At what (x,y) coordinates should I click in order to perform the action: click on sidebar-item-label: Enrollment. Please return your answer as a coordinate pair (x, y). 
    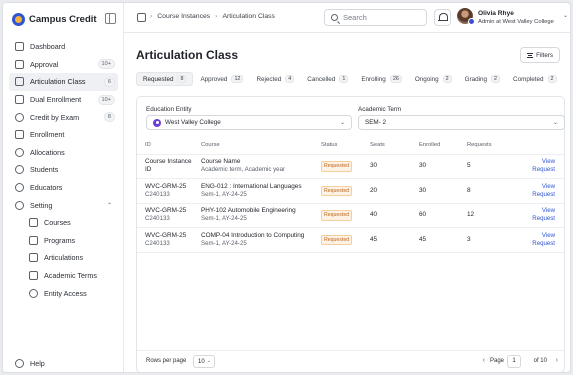
    Looking at the image, I should click on (47, 135).